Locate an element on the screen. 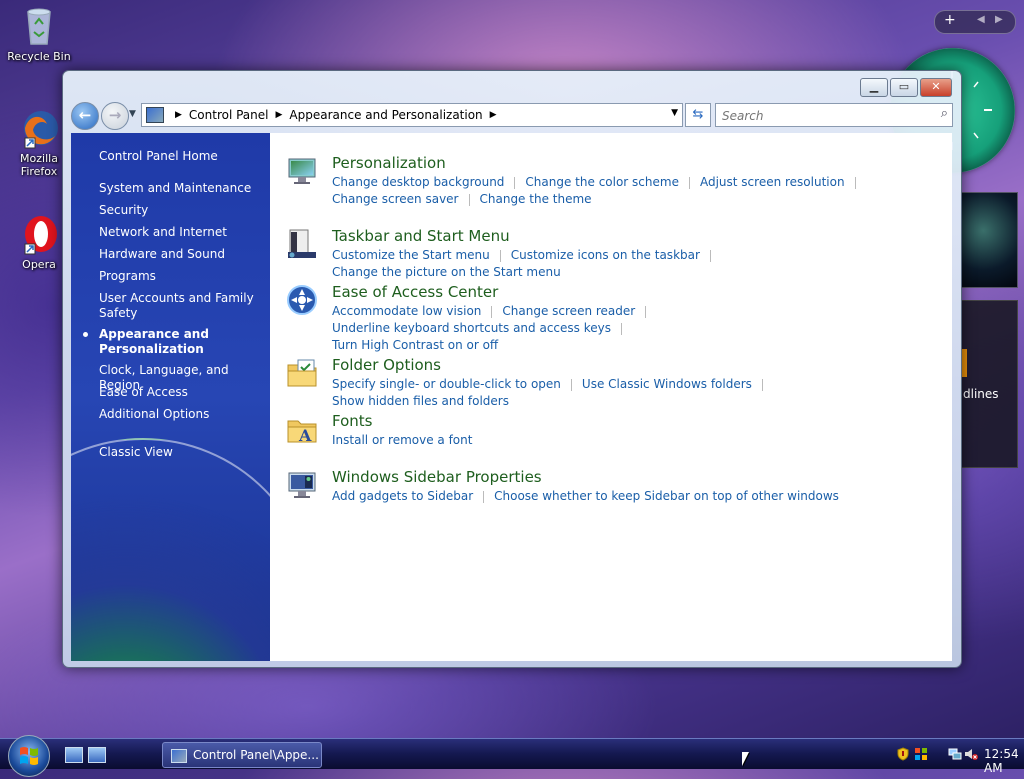  gadget-controls: + ◀ ▶ is located at coordinates (975, 22).